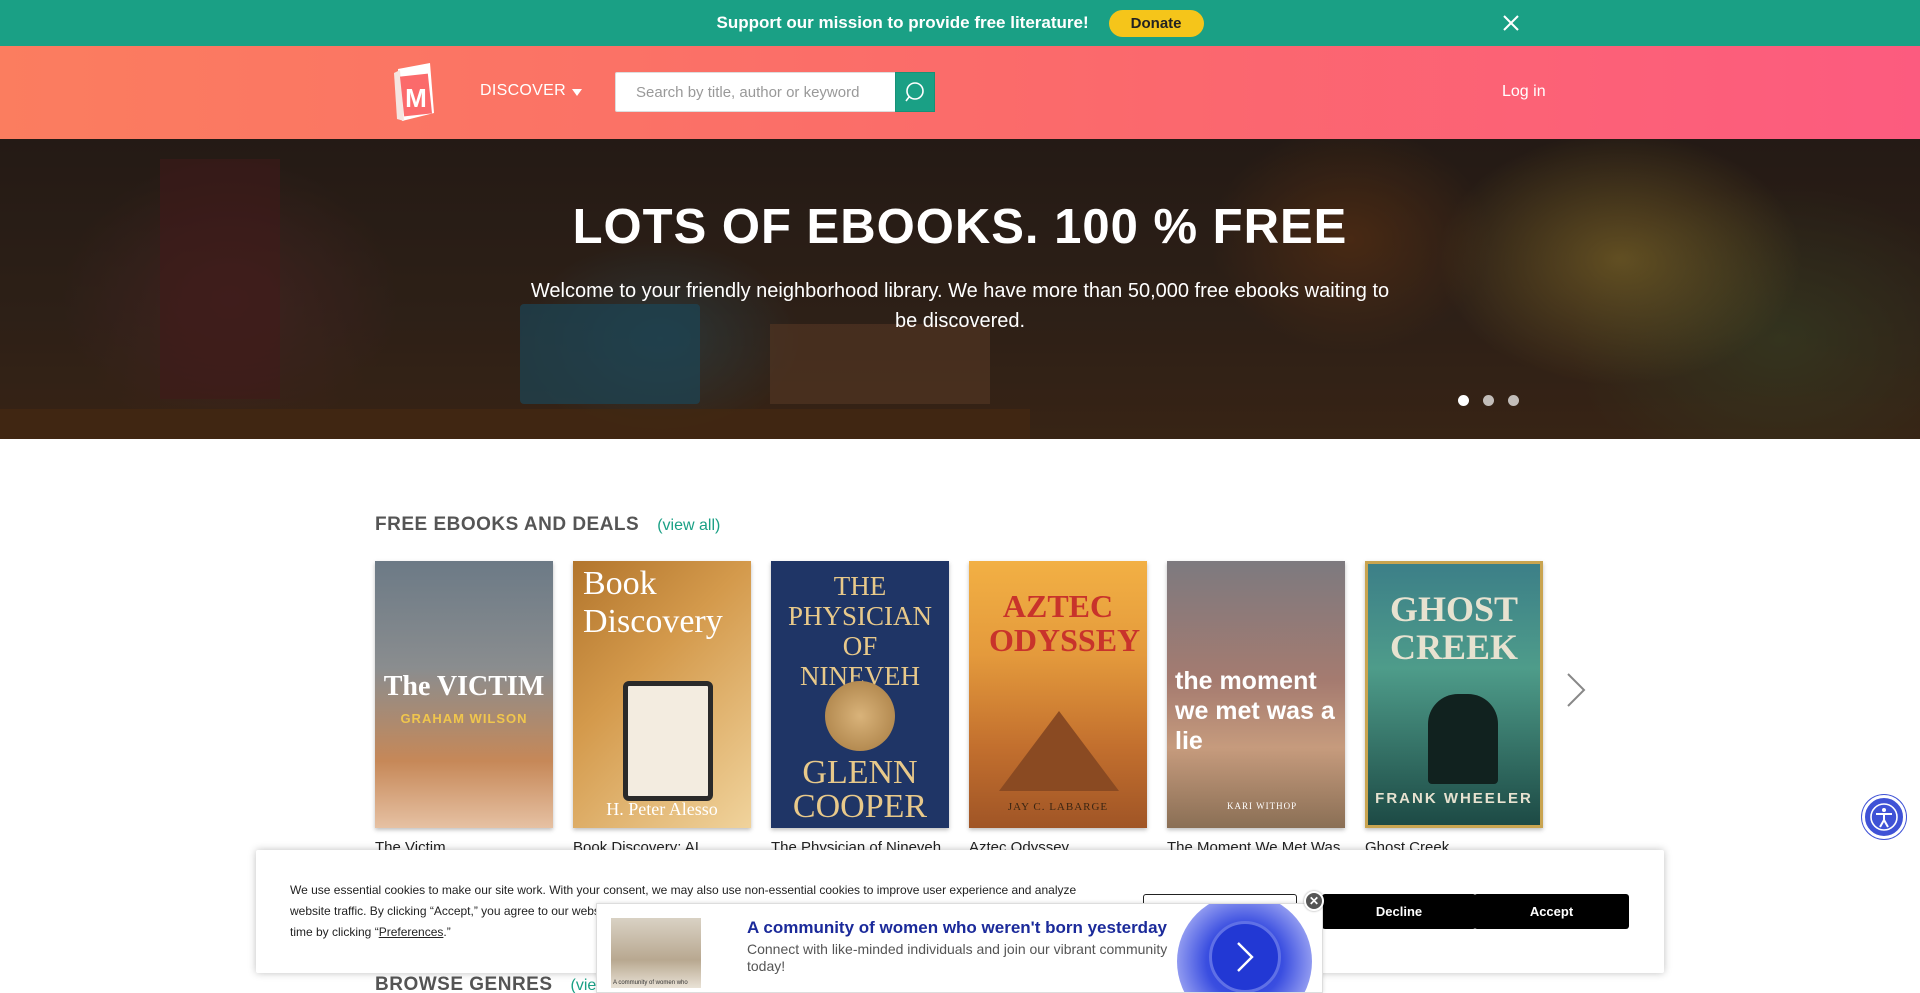 The width and height of the screenshot is (1920, 993). I want to click on cover-title: Book Discovery, so click(653, 602).